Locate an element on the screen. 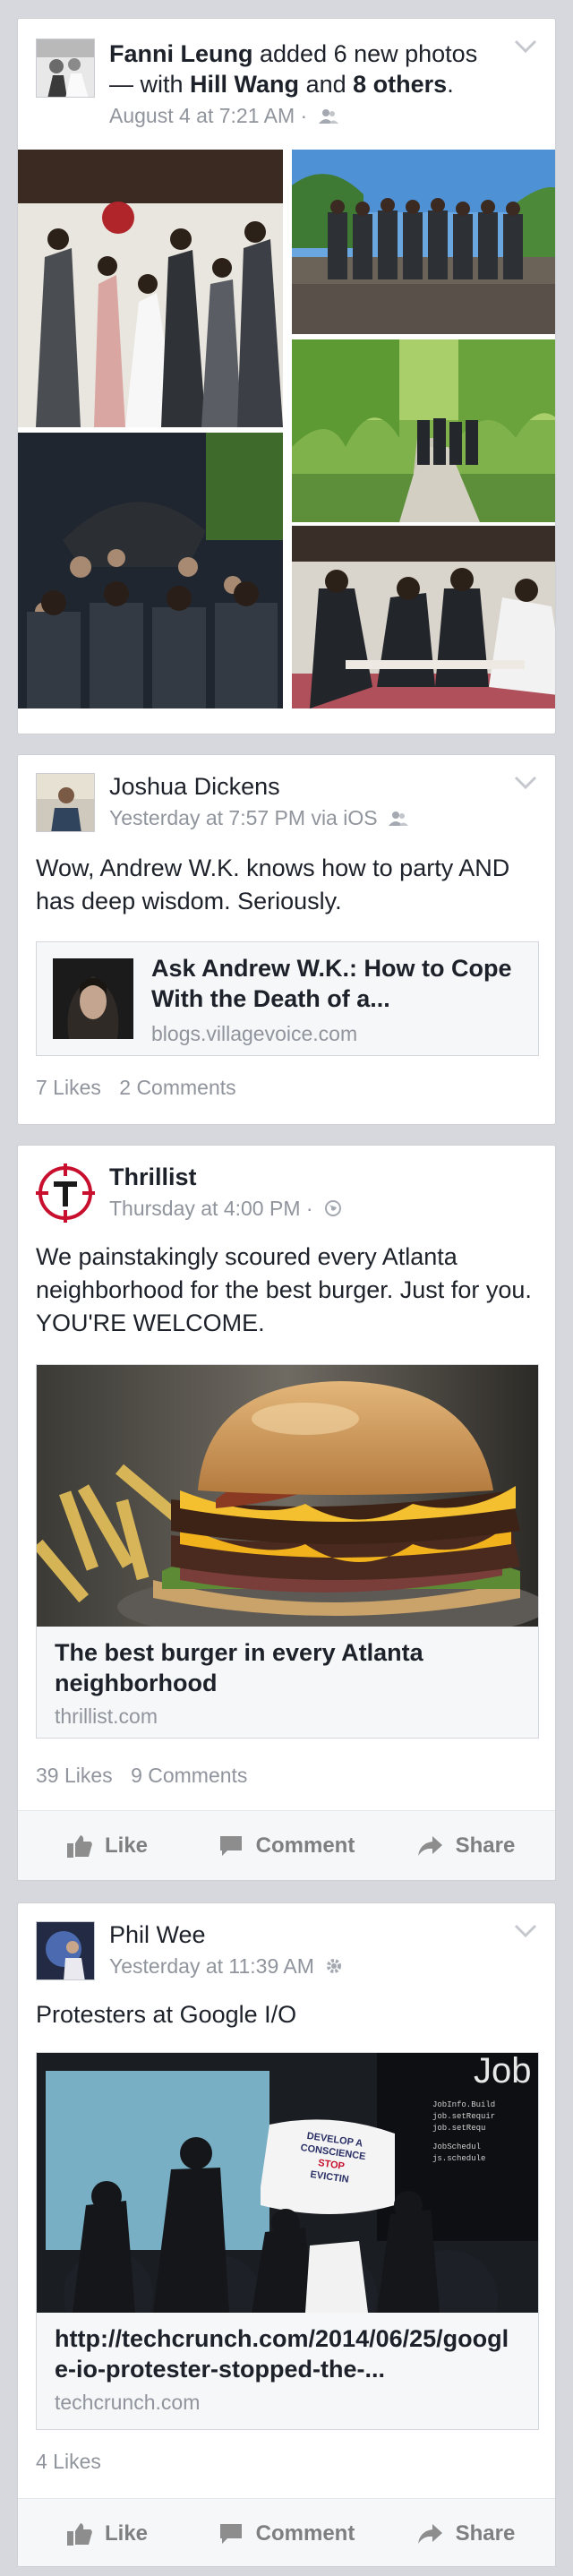 Image resolution: width=573 pixels, height=2576 pixels. post-meta: Yesterday at 11:39 AM is located at coordinates (226, 1966).